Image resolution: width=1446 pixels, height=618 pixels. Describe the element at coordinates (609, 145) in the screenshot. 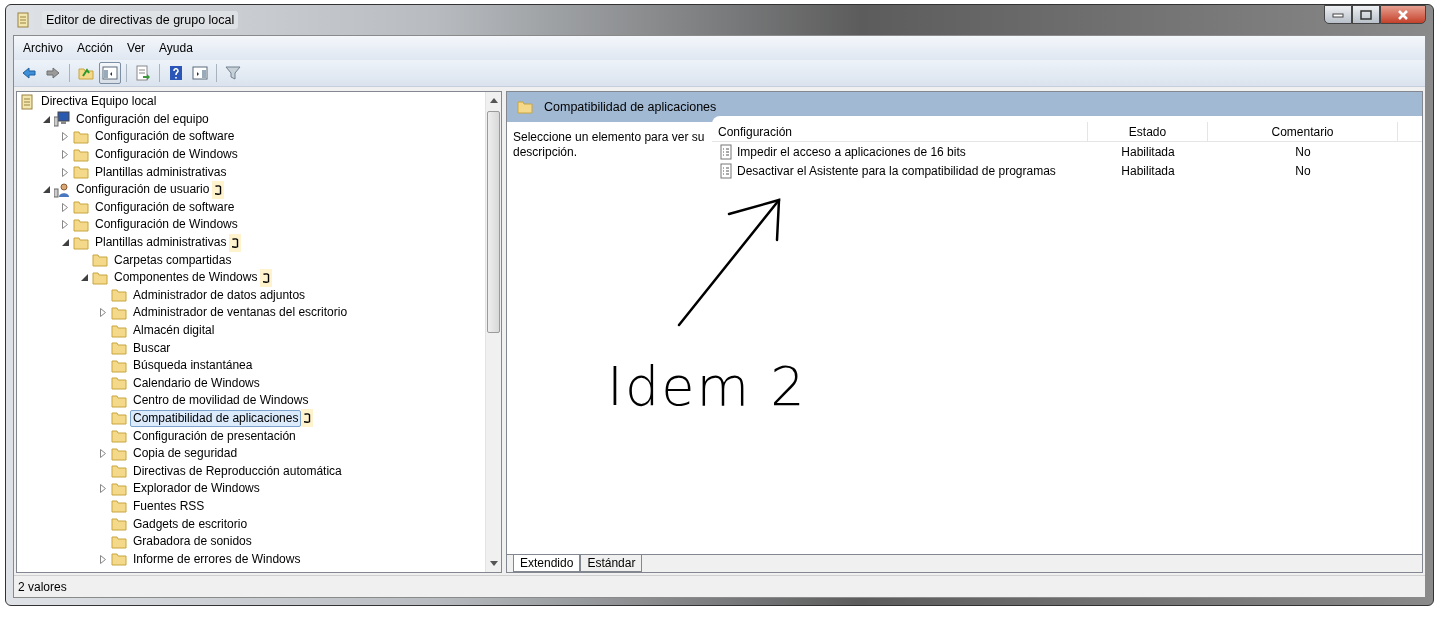

I see `description-text: Seleccione un elemento para ver su descripción.` at that location.